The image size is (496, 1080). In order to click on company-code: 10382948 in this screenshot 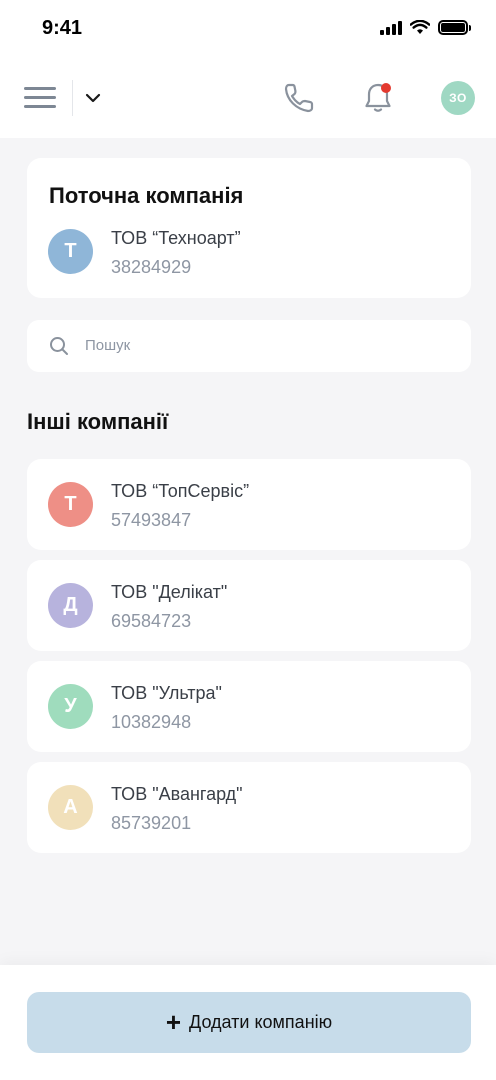, I will do `click(151, 722)`.